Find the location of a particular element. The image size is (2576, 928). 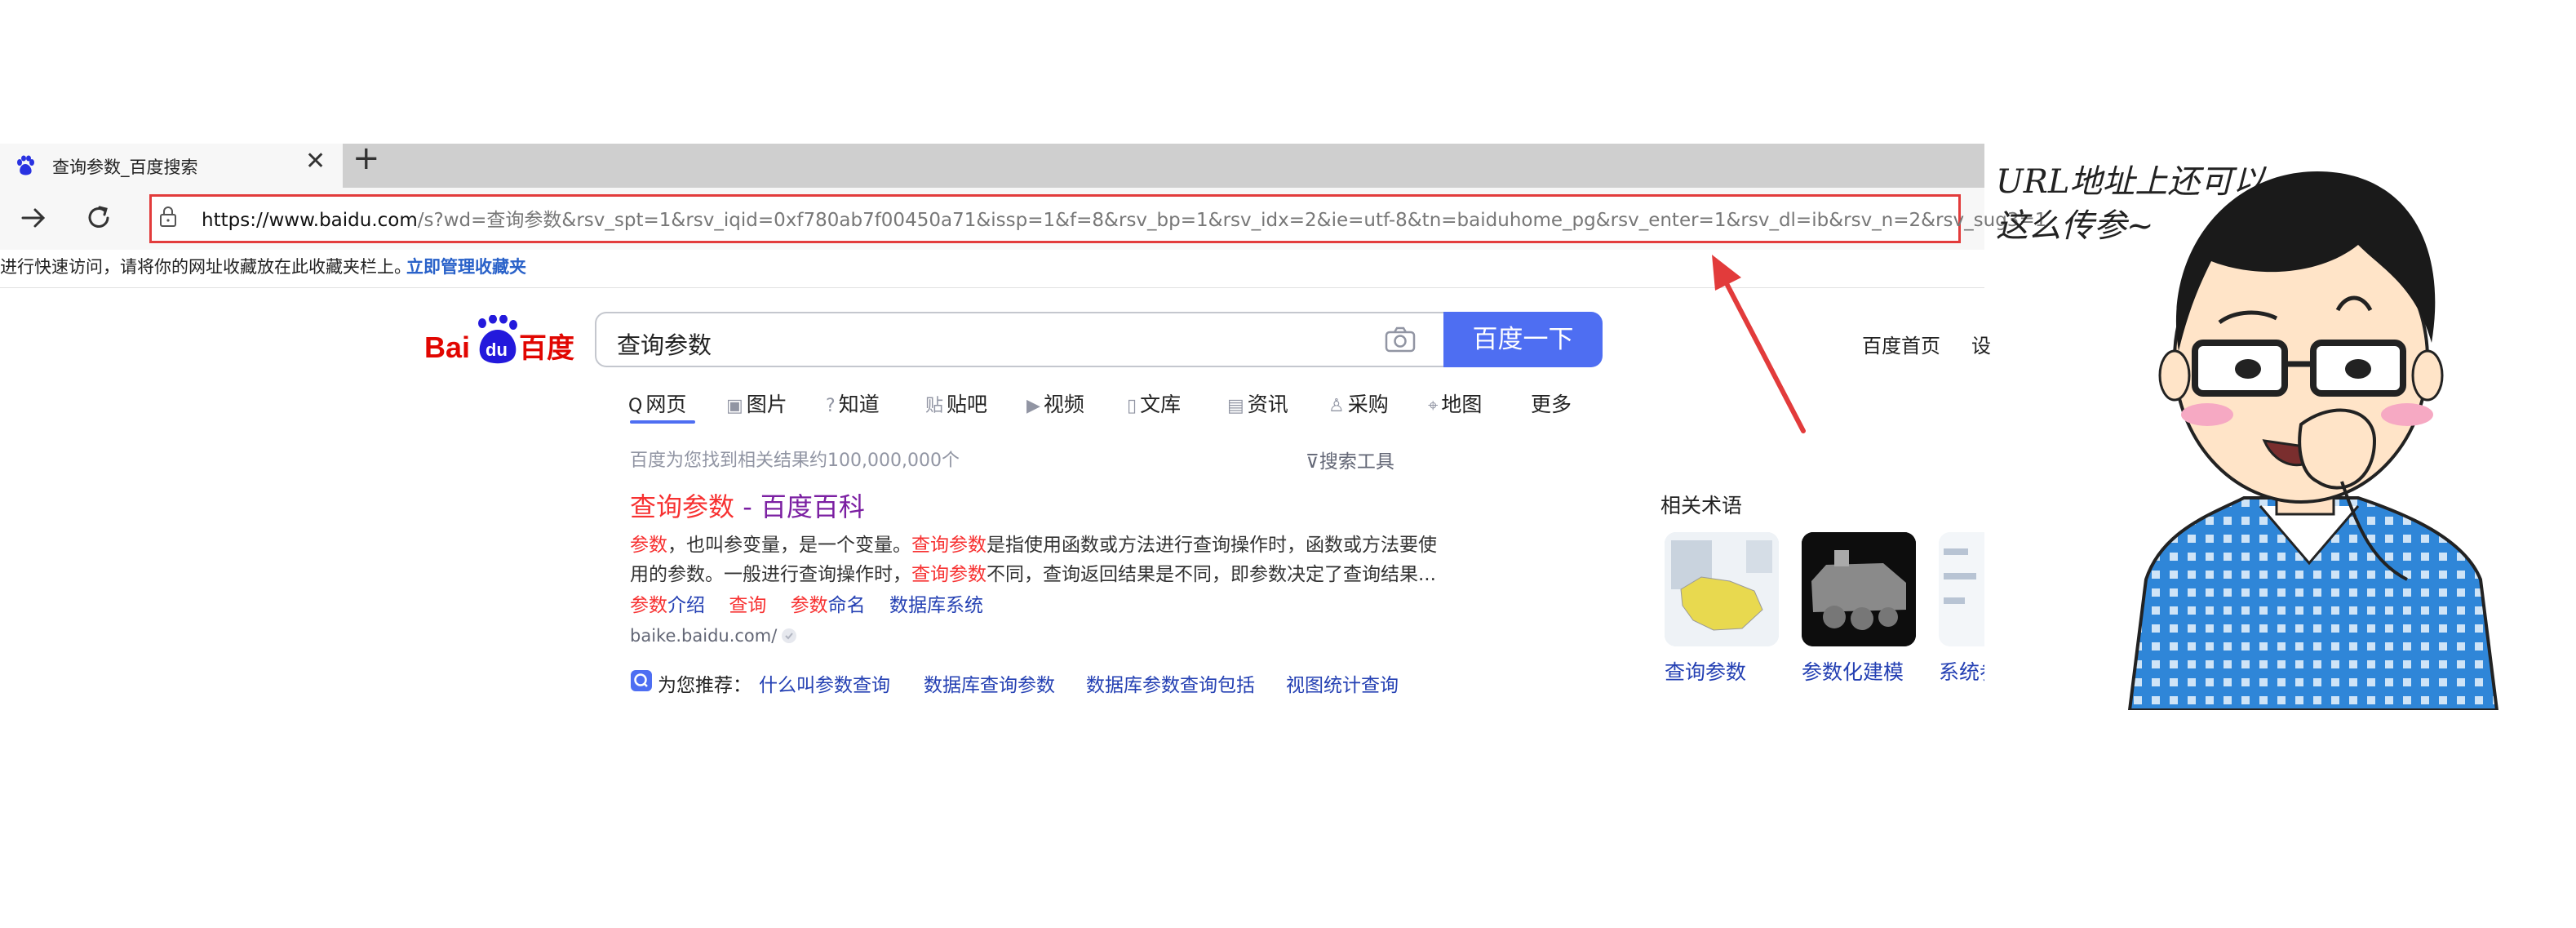

search-query: 查询参数 is located at coordinates (664, 343).